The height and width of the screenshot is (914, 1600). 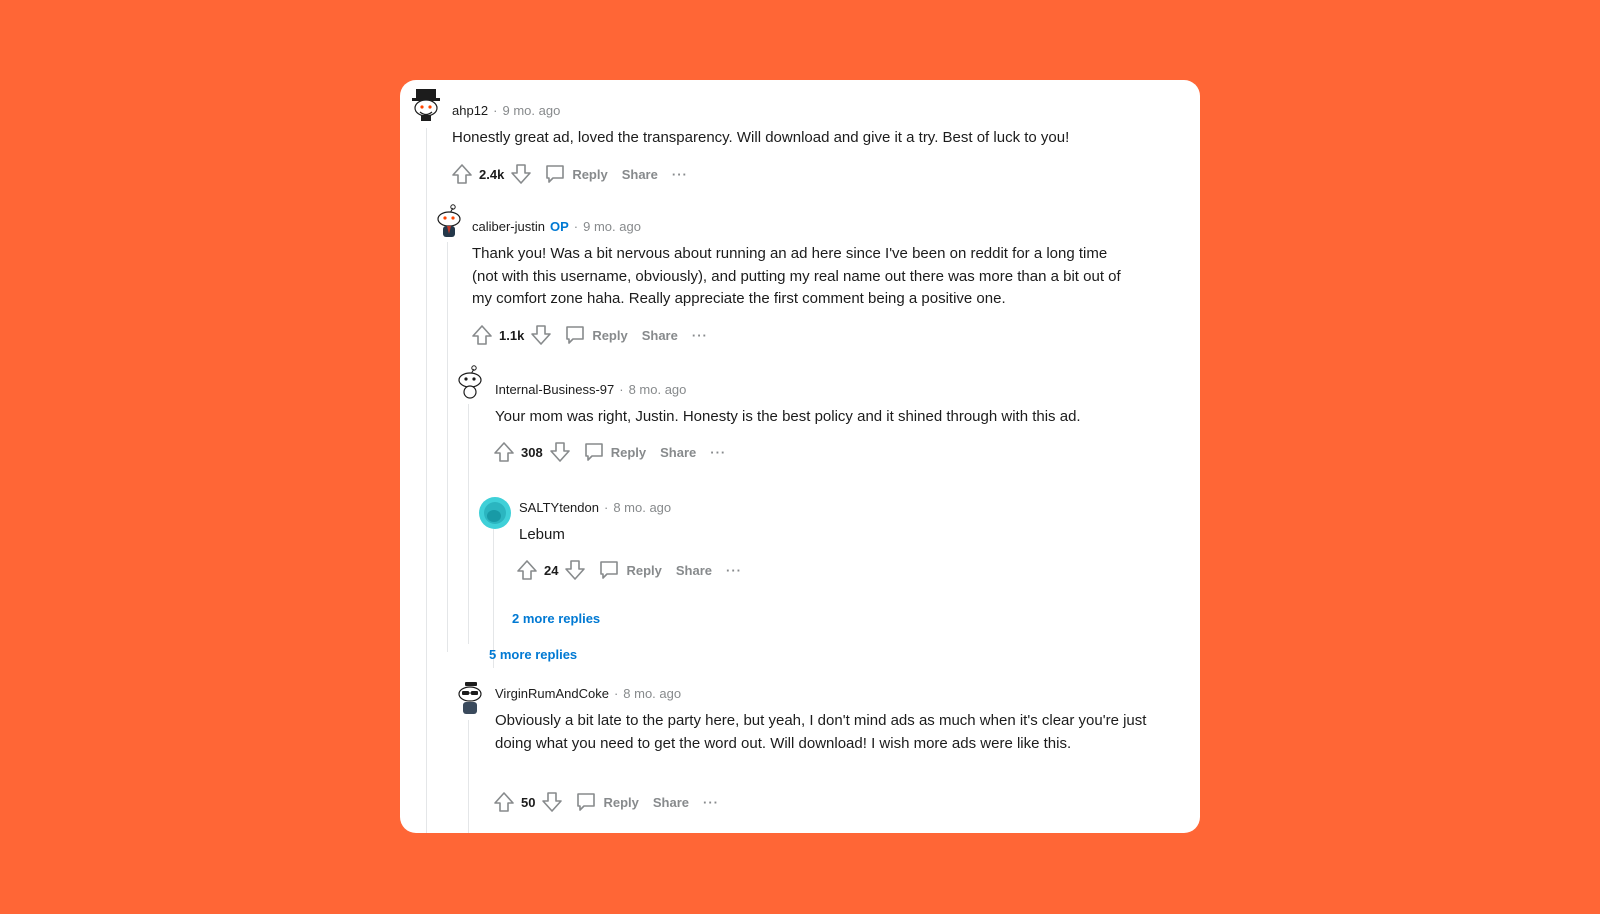 I want to click on comment-actions: 1.1k Reply Share ···, so click(x=589, y=335).